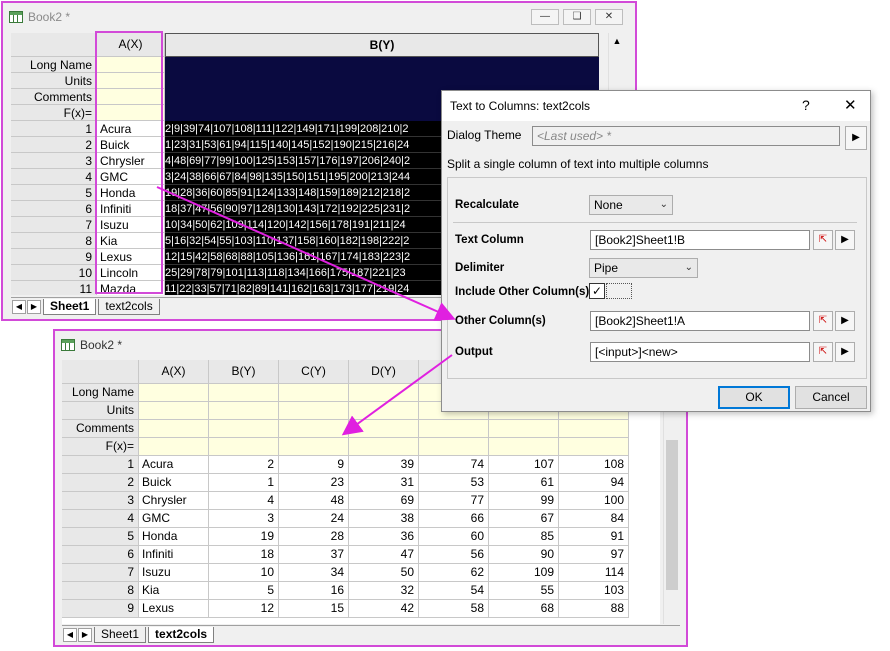 The width and height of the screenshot is (890, 651). What do you see at coordinates (100, 555) in the screenshot?
I see `row-number: 6` at bounding box center [100, 555].